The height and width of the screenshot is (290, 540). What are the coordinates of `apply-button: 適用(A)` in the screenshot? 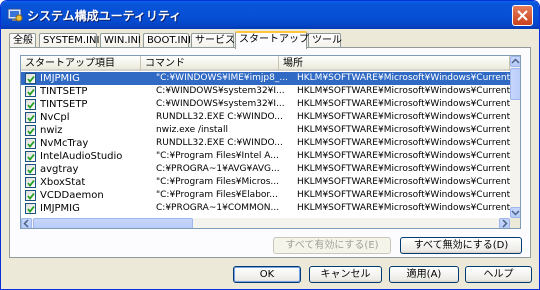 It's located at (424, 274).